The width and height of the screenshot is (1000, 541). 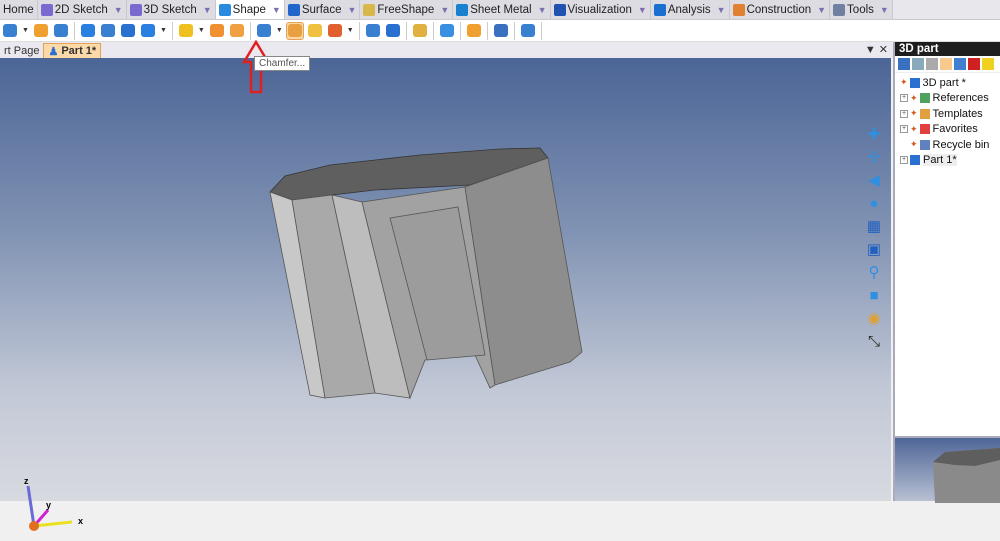 What do you see at coordinates (932, 64) in the screenshot?
I see `delete-icon` at bounding box center [932, 64].